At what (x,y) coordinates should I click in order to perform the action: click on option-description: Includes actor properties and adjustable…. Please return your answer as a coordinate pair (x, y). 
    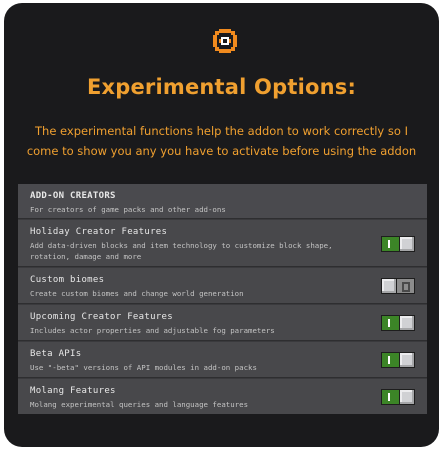
    Looking at the image, I should click on (152, 330).